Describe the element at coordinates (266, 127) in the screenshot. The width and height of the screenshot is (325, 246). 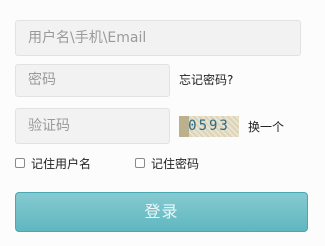
I see `refresh-captcha-link: 换一个` at that location.